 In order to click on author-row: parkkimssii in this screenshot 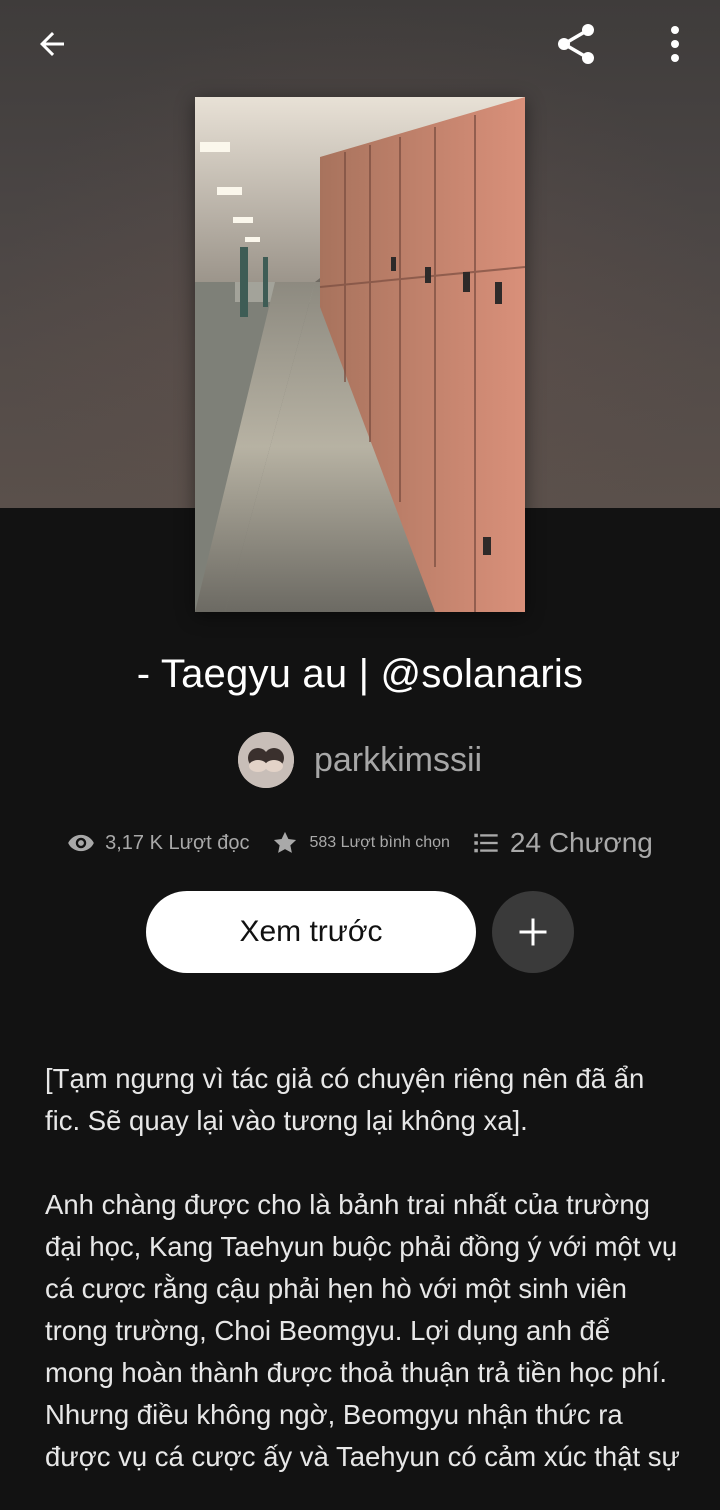, I will do `click(360, 760)`.